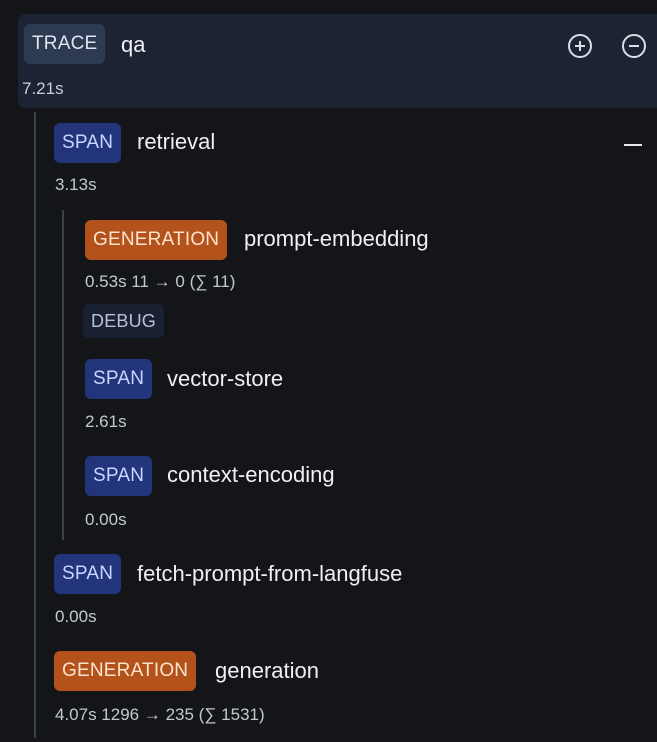  Describe the element at coordinates (270, 573) in the screenshot. I see `node-name: fetch-prompt-from-langfuse` at that location.